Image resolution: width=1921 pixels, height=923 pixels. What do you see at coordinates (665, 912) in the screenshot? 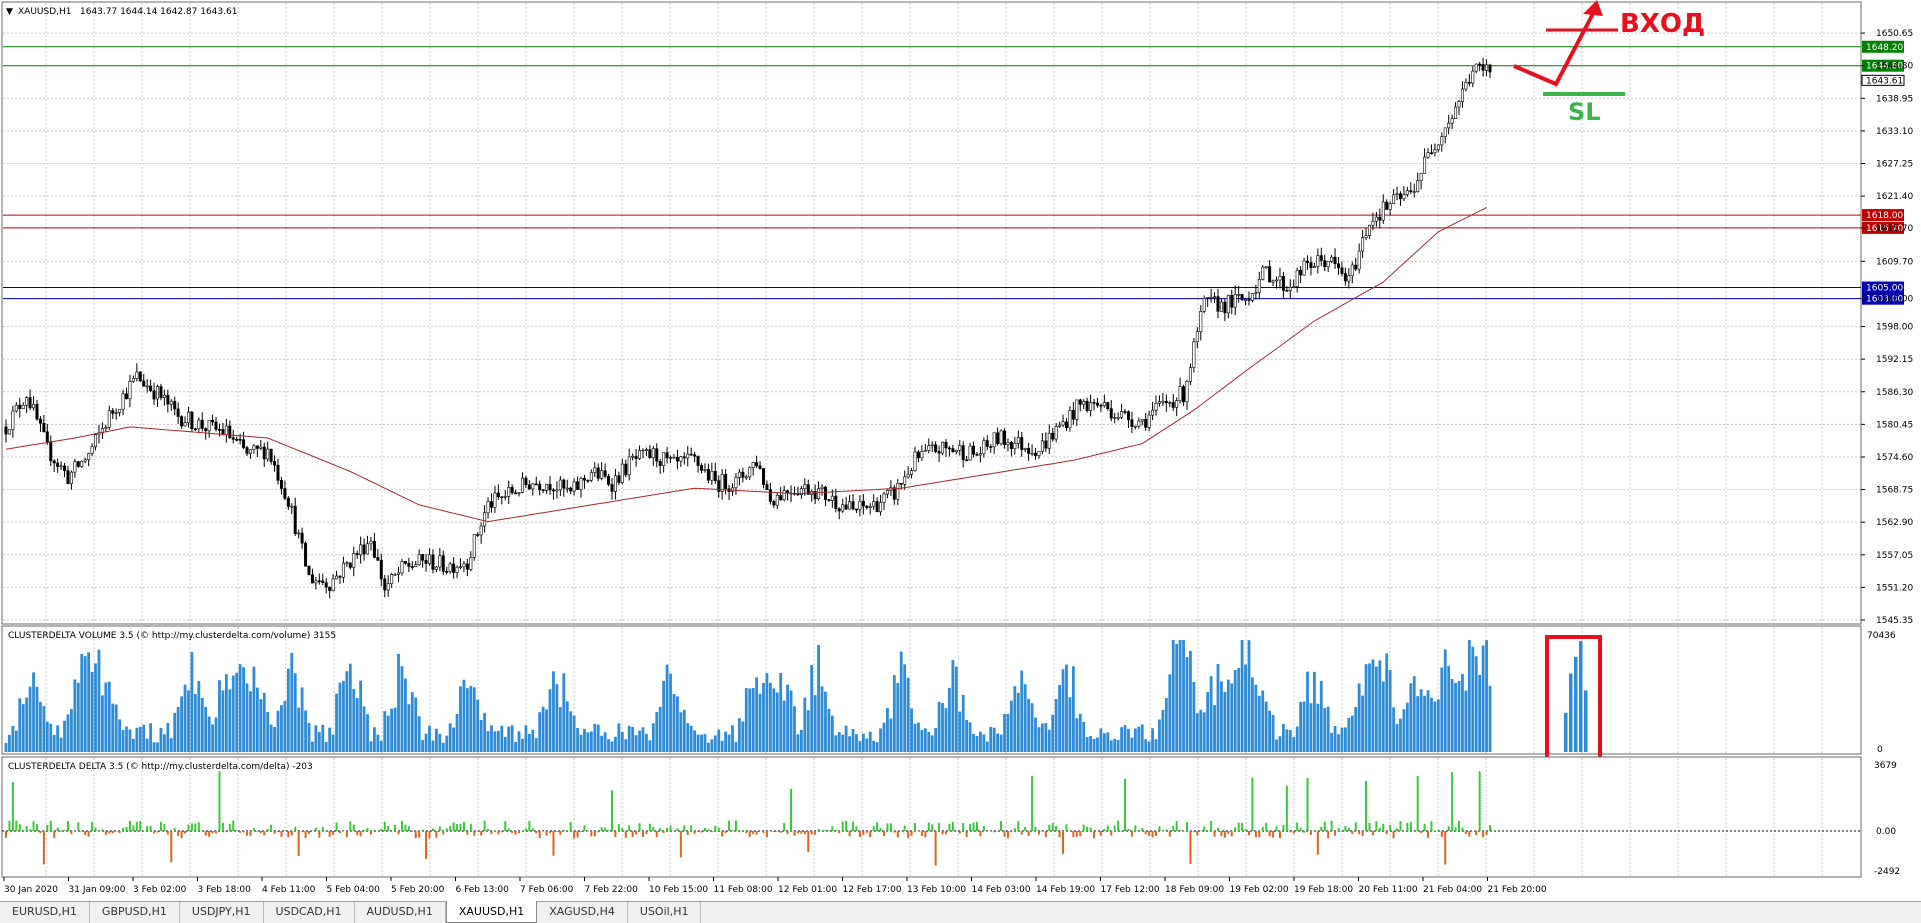
I see `symbol-tab: USOil,H1` at bounding box center [665, 912].